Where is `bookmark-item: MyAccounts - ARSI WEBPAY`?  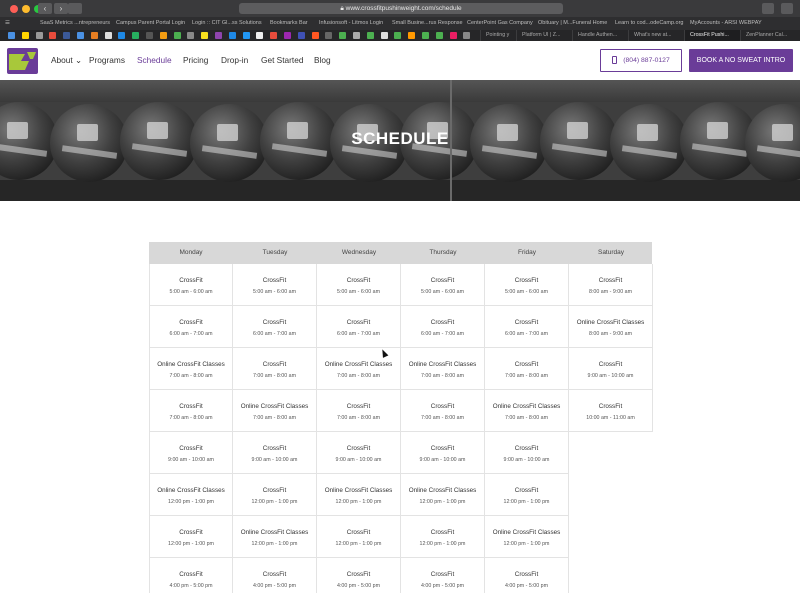 bookmark-item: MyAccounts - ARSI WEBPAY is located at coordinates (726, 23).